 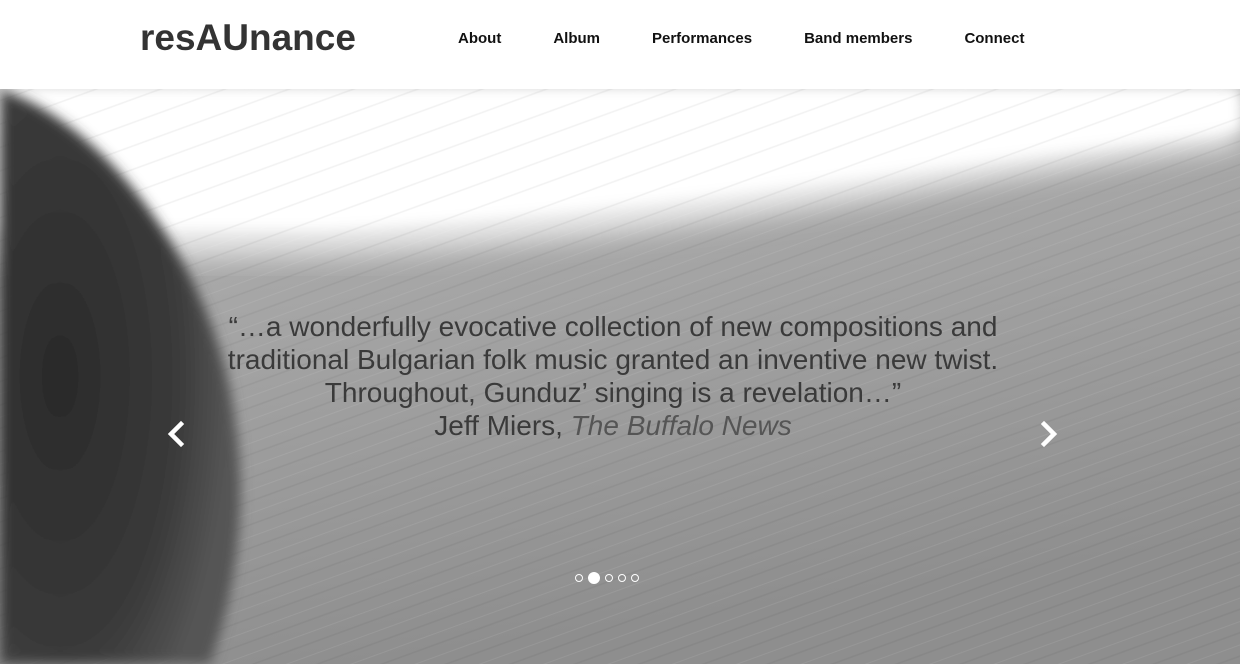 What do you see at coordinates (702, 40) in the screenshot?
I see `nav-performances: Performances` at bounding box center [702, 40].